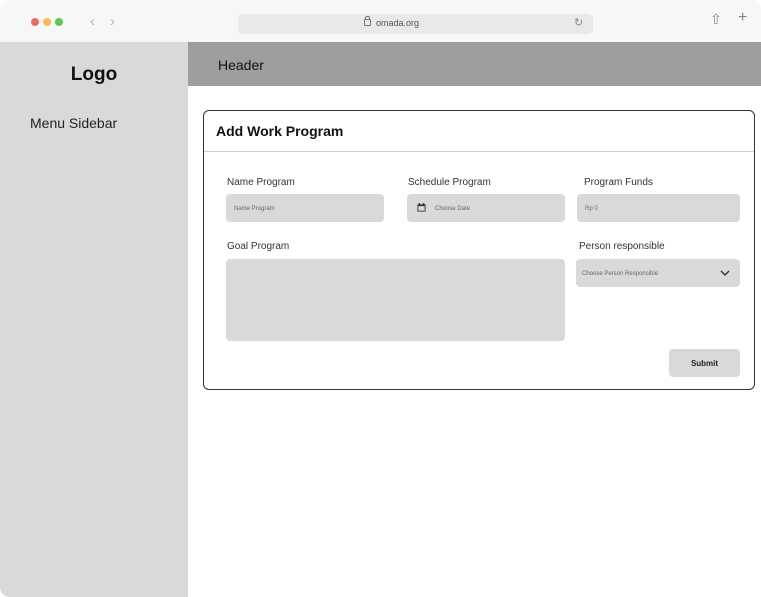 The height and width of the screenshot is (597, 761). I want to click on name-program-label: Name Program, so click(261, 182).